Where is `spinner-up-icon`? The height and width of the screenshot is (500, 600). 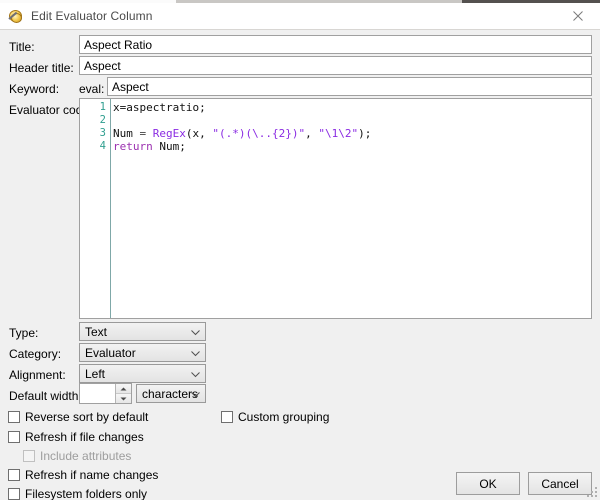 spinner-up-icon is located at coordinates (123, 389).